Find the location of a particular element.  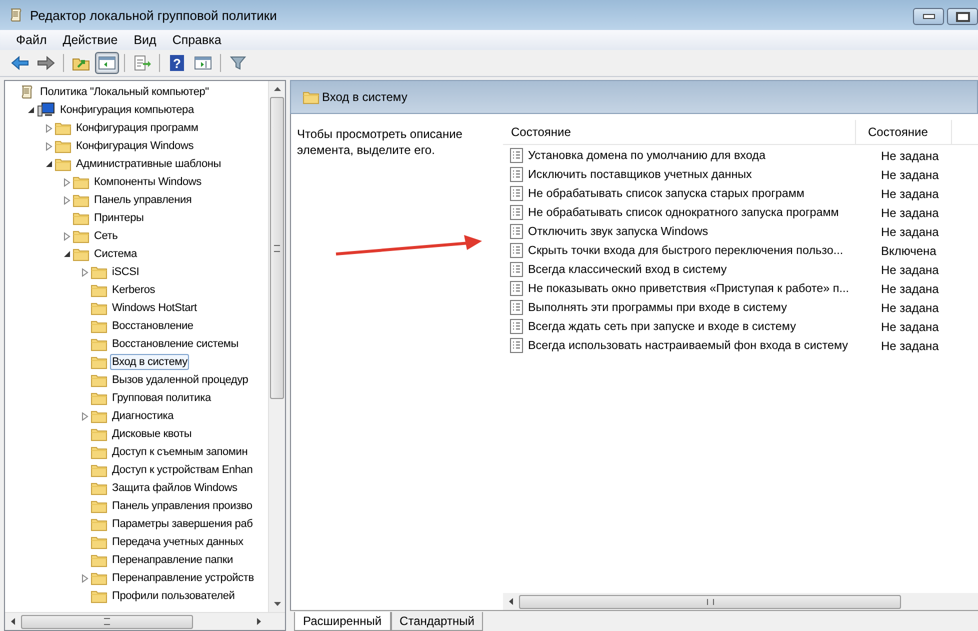

section-title: Вход в систему is located at coordinates (365, 97).